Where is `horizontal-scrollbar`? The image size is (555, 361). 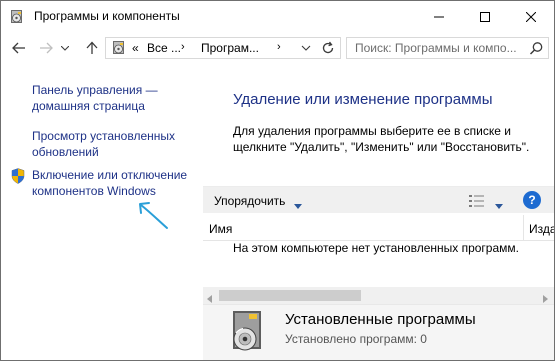
horizontal-scrollbar is located at coordinates (378, 295).